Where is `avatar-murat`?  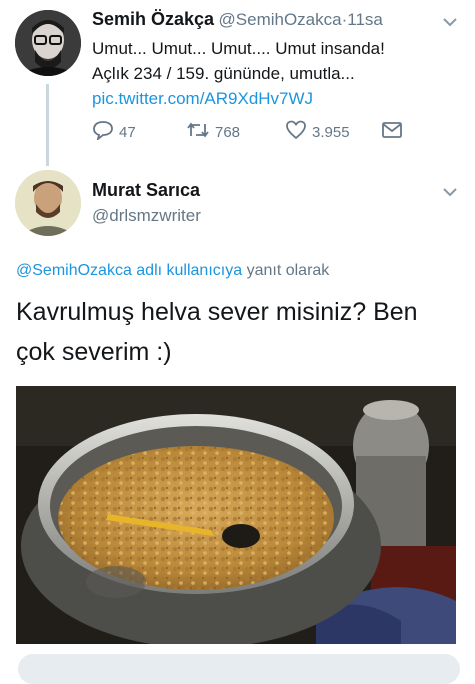 avatar-murat is located at coordinates (48, 203).